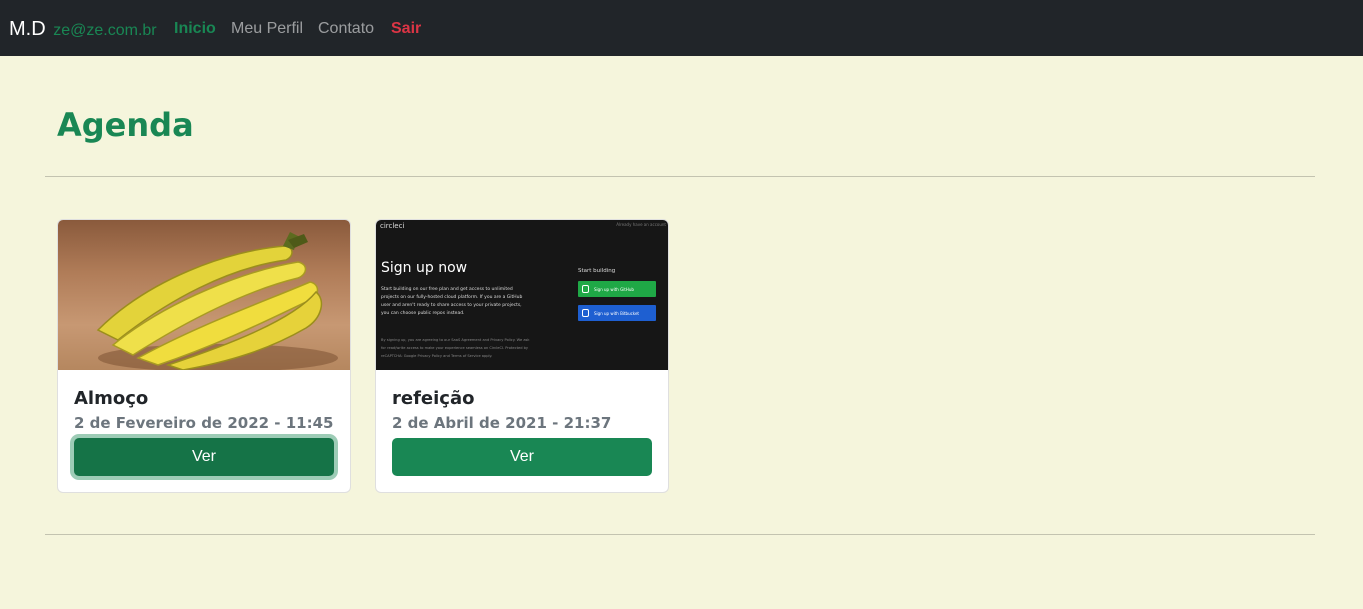 This screenshot has height=609, width=1363. What do you see at coordinates (195, 29) in the screenshot?
I see `nav-link-inicio: Inicio` at bounding box center [195, 29].